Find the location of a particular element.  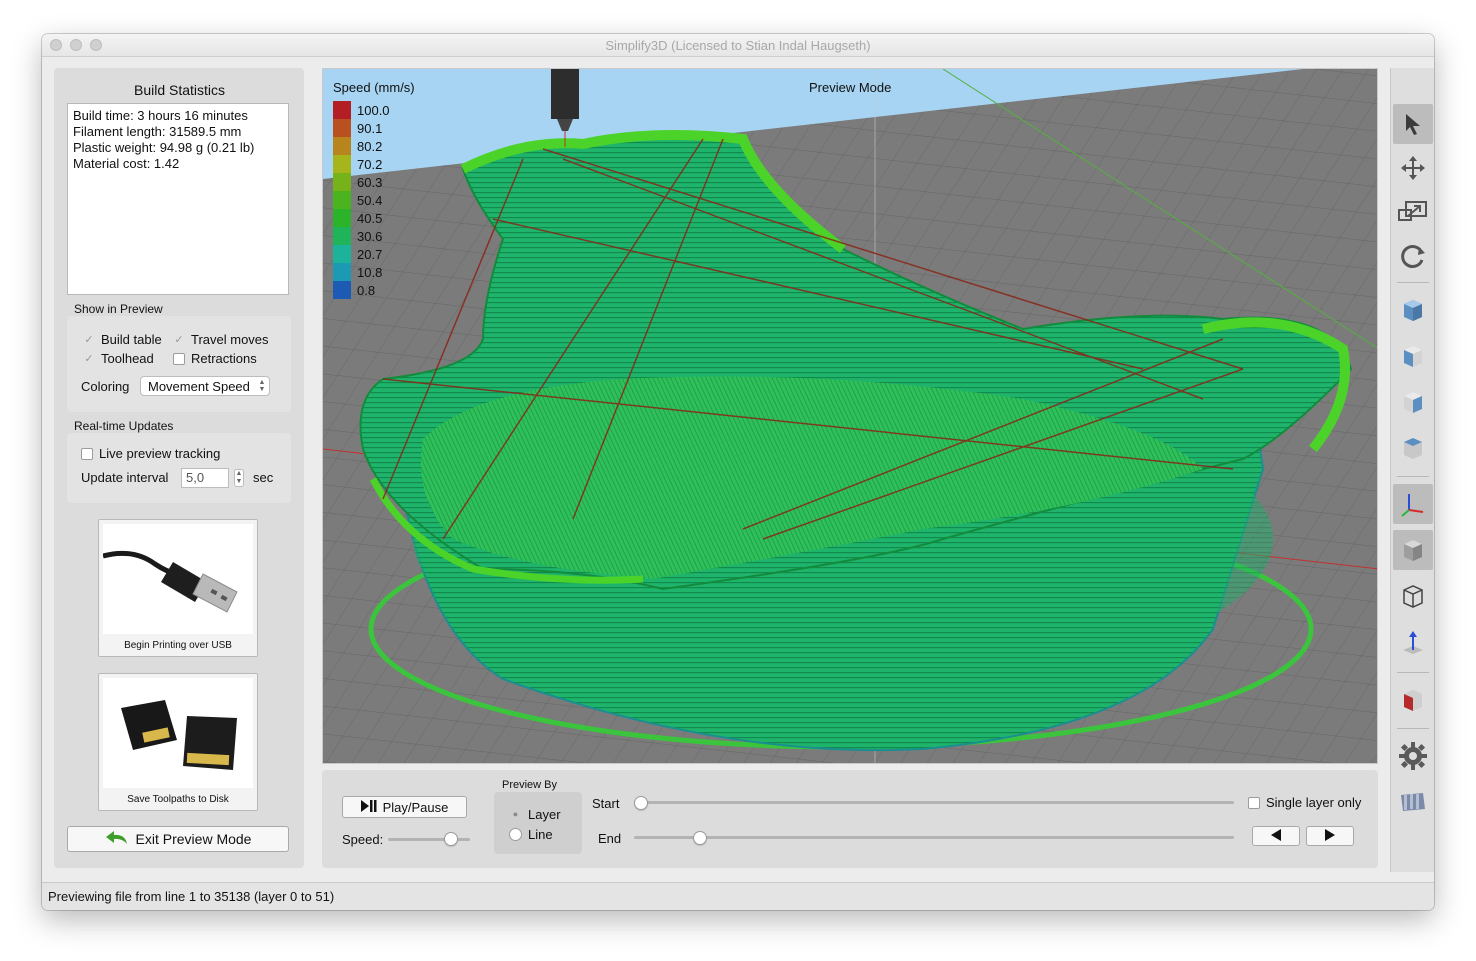

triangle-left-icon is located at coordinates (1276, 836).